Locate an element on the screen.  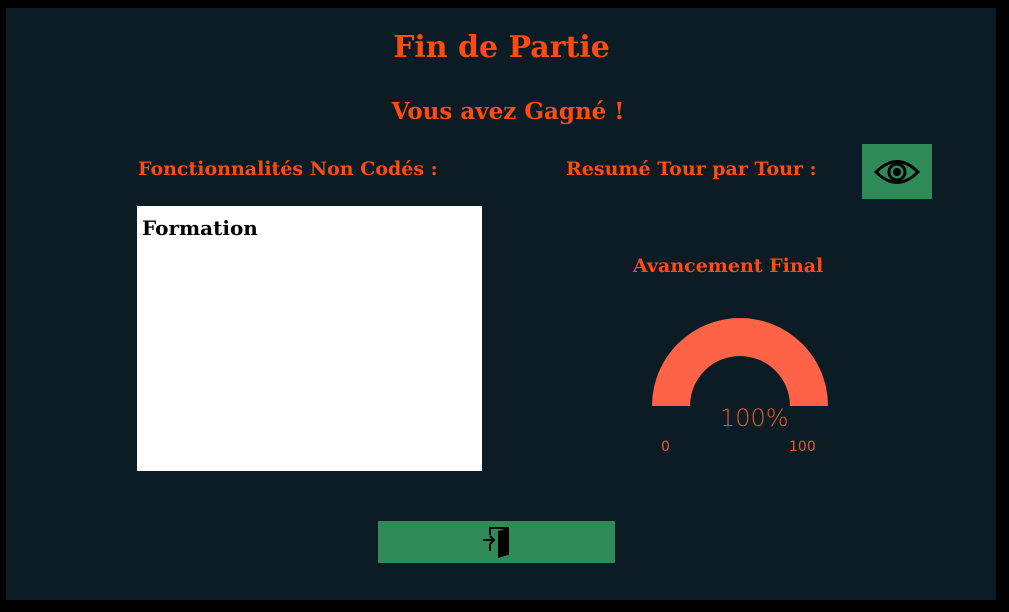
progress-value: 100% is located at coordinates (754, 418).